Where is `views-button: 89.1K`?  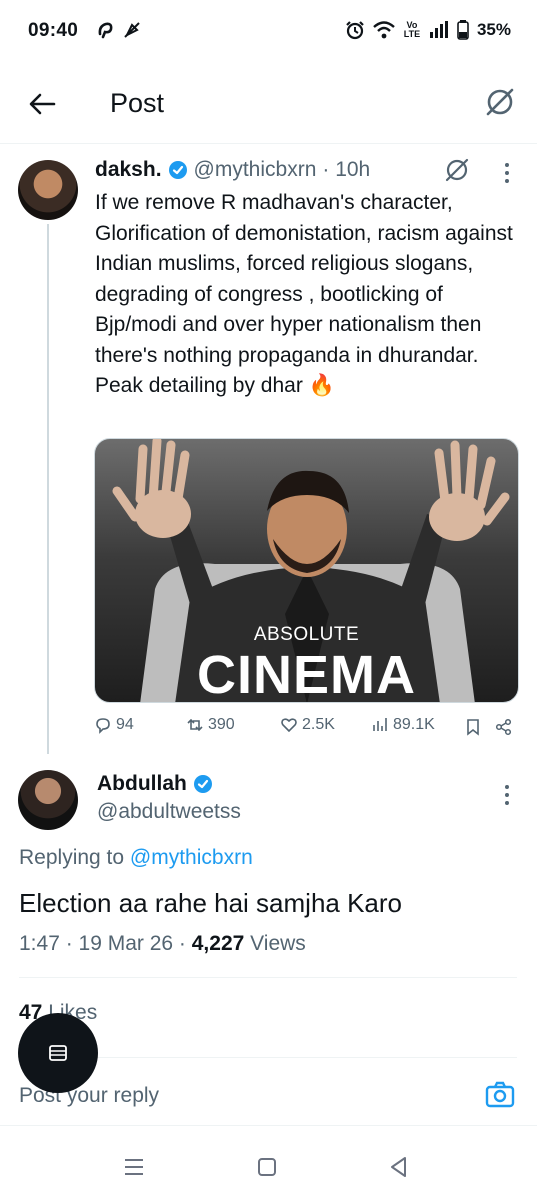 views-button: 89.1K is located at coordinates (403, 725).